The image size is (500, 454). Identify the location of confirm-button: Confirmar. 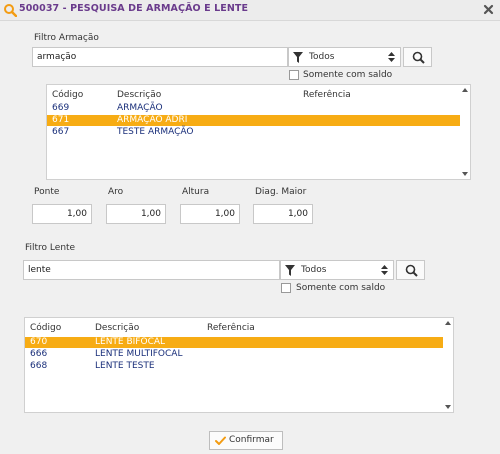
(246, 440).